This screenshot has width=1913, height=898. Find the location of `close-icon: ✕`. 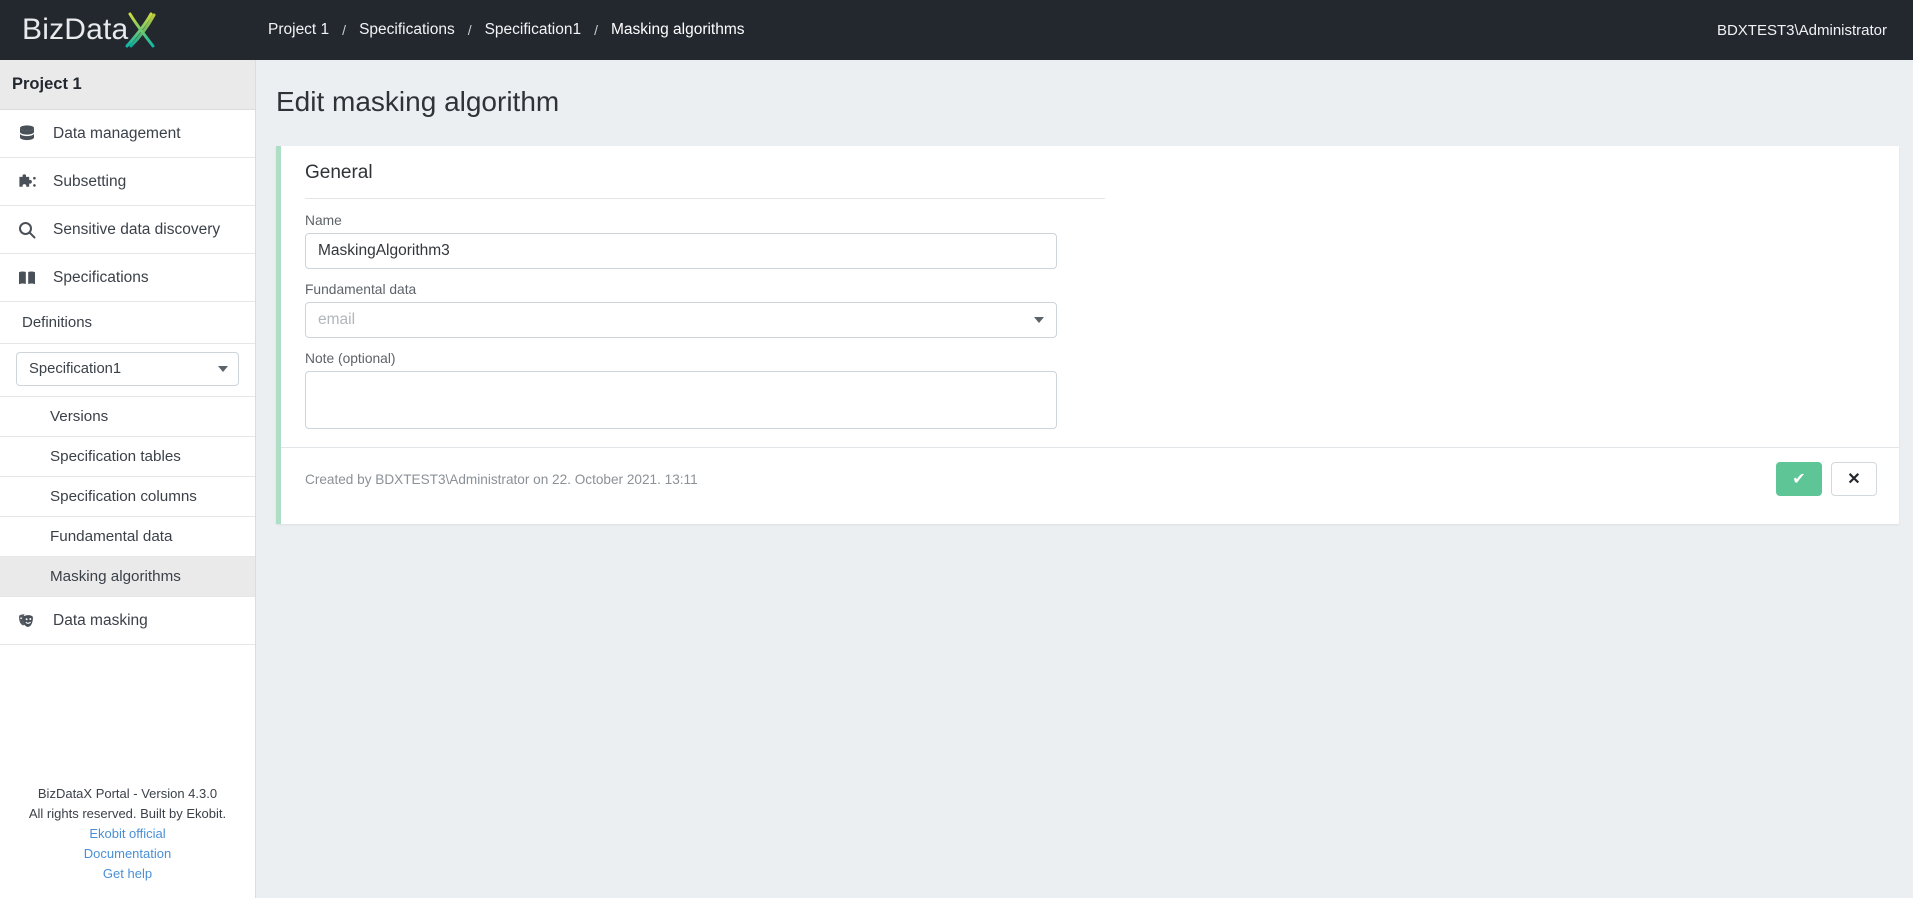

close-icon: ✕ is located at coordinates (1854, 479).